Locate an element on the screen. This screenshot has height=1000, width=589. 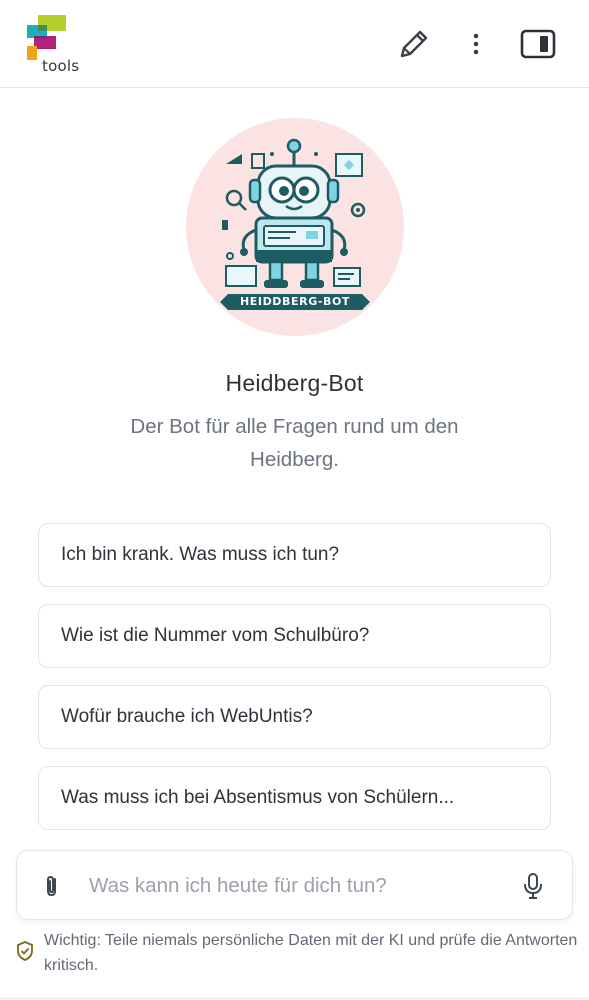
sidebar-toggle-button is located at coordinates (538, 44).